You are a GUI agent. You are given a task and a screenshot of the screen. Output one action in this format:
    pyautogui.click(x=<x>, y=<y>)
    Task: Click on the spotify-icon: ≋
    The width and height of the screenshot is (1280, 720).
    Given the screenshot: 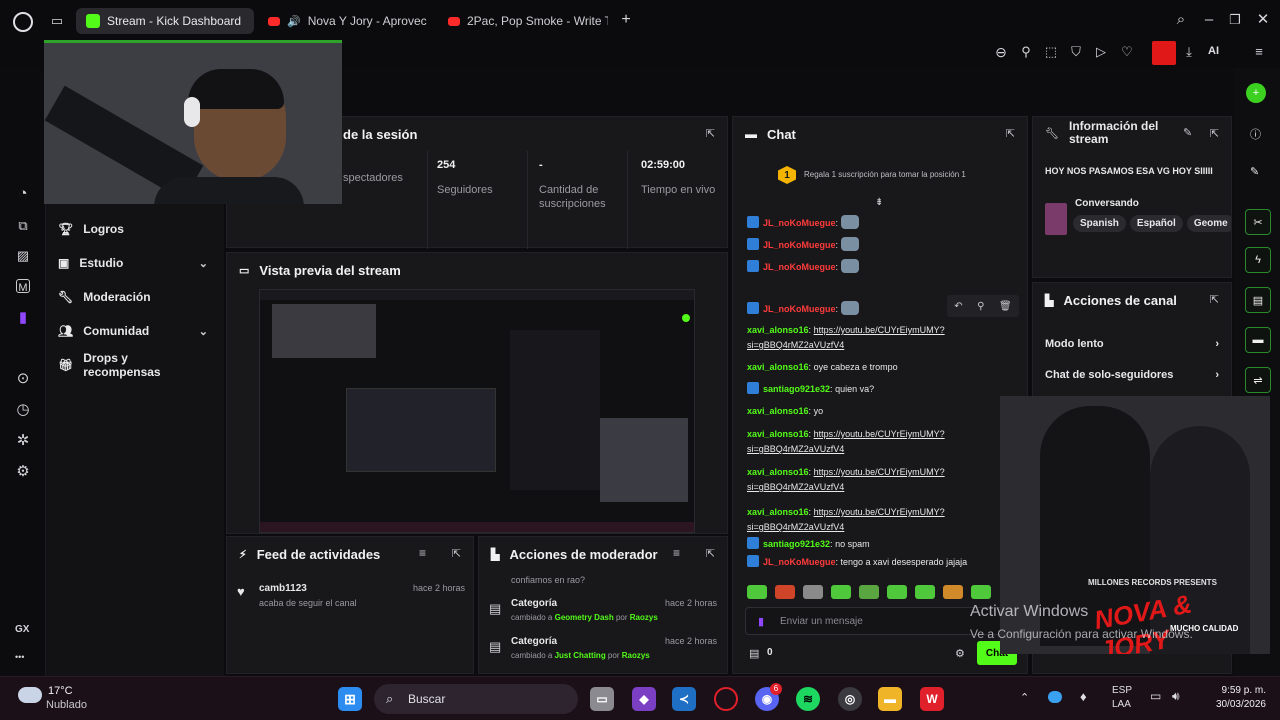 What is the action you would take?
    pyautogui.click(x=808, y=699)
    